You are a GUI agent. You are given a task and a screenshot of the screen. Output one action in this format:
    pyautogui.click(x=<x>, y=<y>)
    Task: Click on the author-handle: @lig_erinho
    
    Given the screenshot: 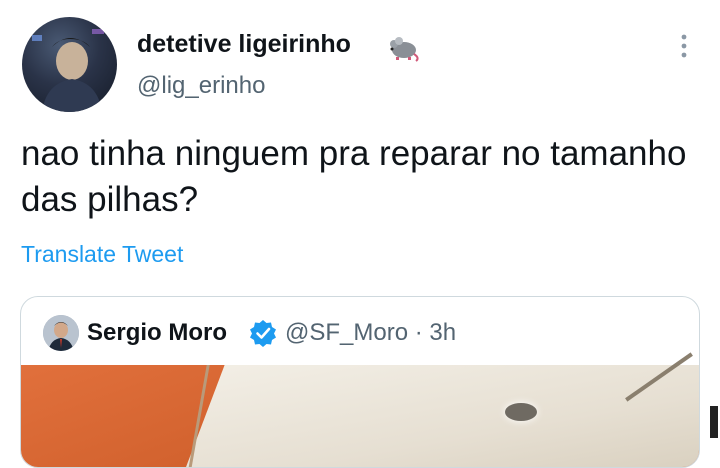 What is the action you would take?
    pyautogui.click(x=201, y=86)
    